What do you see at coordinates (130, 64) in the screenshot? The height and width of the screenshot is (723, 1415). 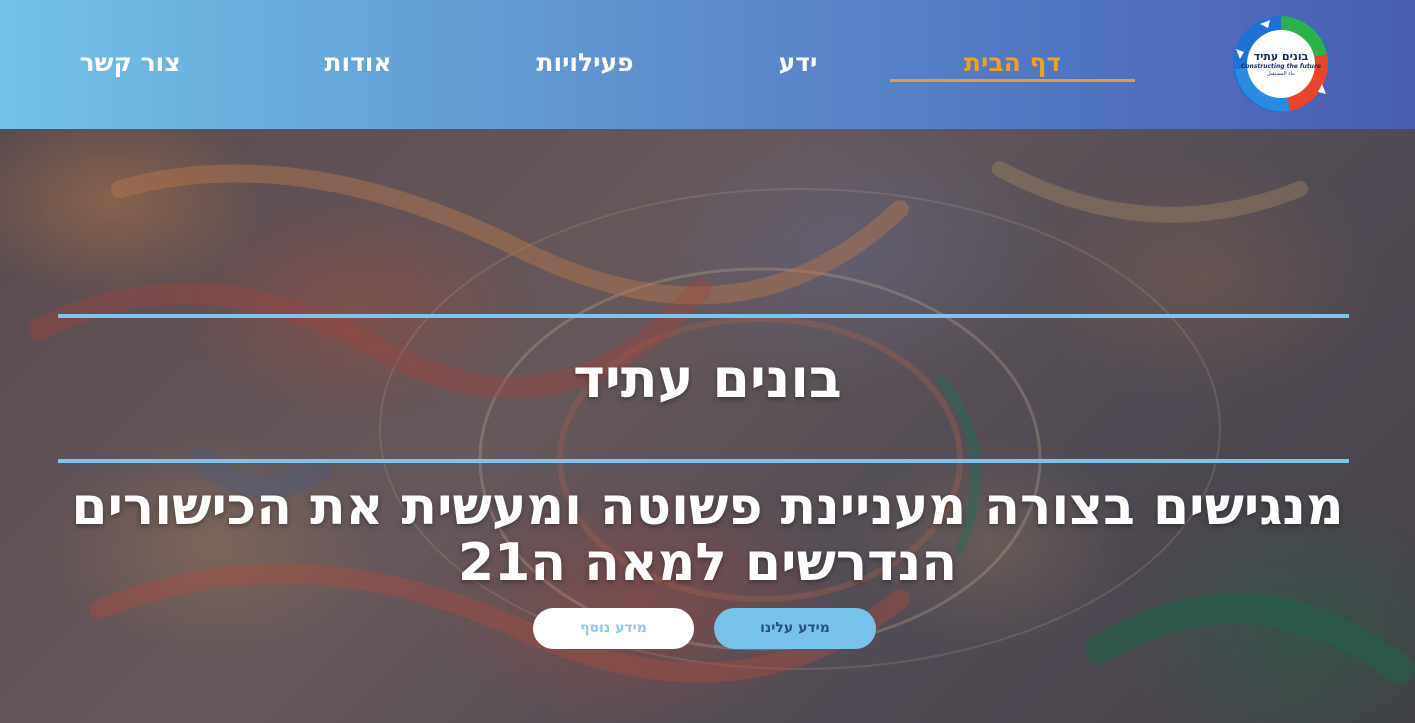 I see `nav-item-contact: צור קשר` at bounding box center [130, 64].